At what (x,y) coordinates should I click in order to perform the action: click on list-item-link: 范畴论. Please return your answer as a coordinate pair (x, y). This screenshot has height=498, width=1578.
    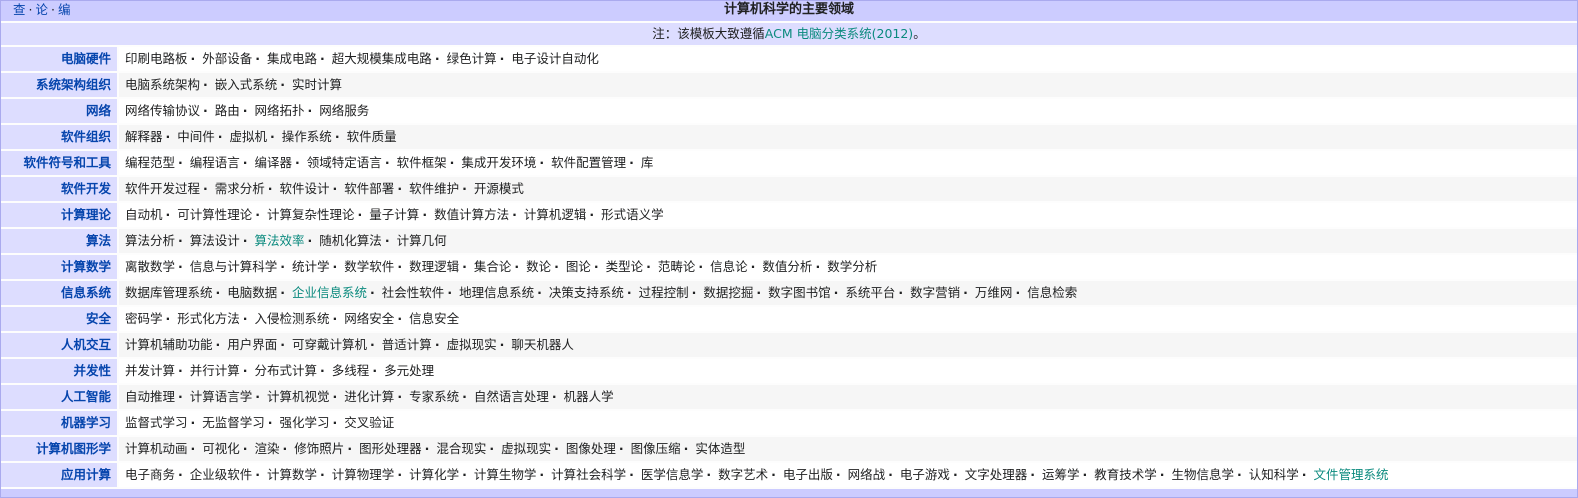
    Looking at the image, I should click on (677, 266).